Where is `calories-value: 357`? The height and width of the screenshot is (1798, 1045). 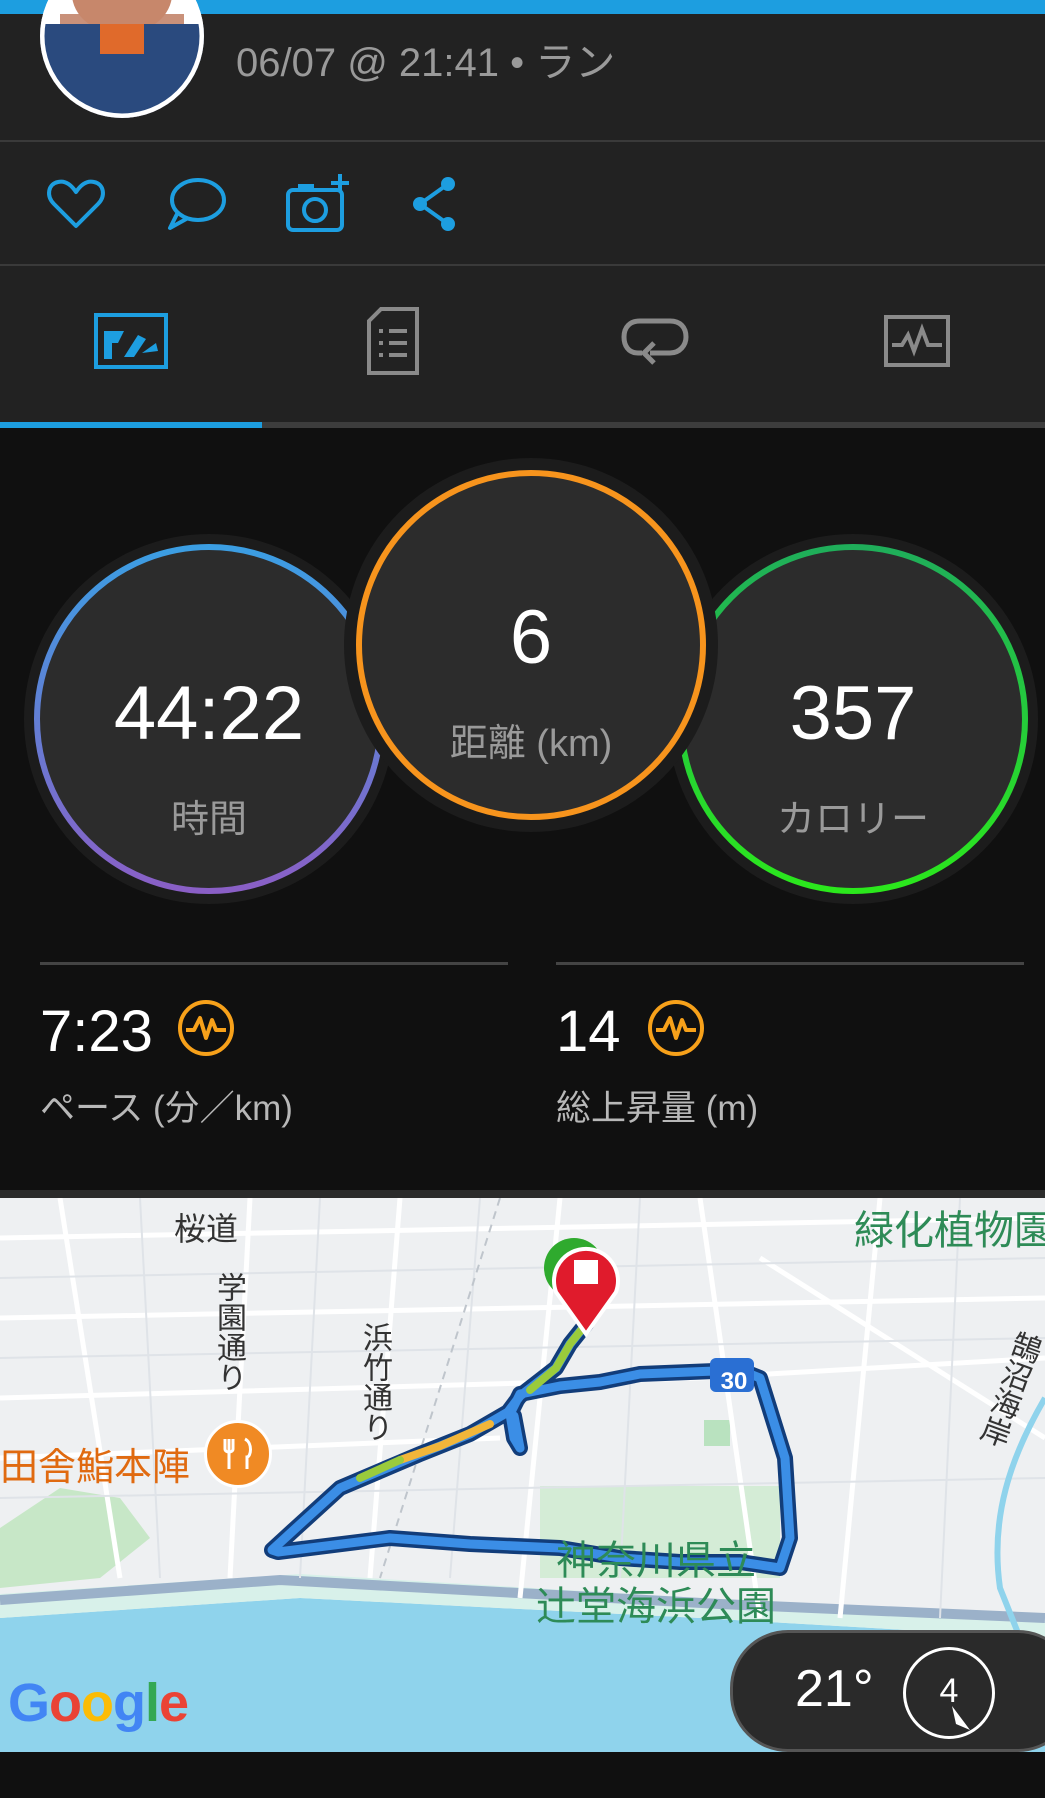
calories-value: 357 is located at coordinates (853, 713).